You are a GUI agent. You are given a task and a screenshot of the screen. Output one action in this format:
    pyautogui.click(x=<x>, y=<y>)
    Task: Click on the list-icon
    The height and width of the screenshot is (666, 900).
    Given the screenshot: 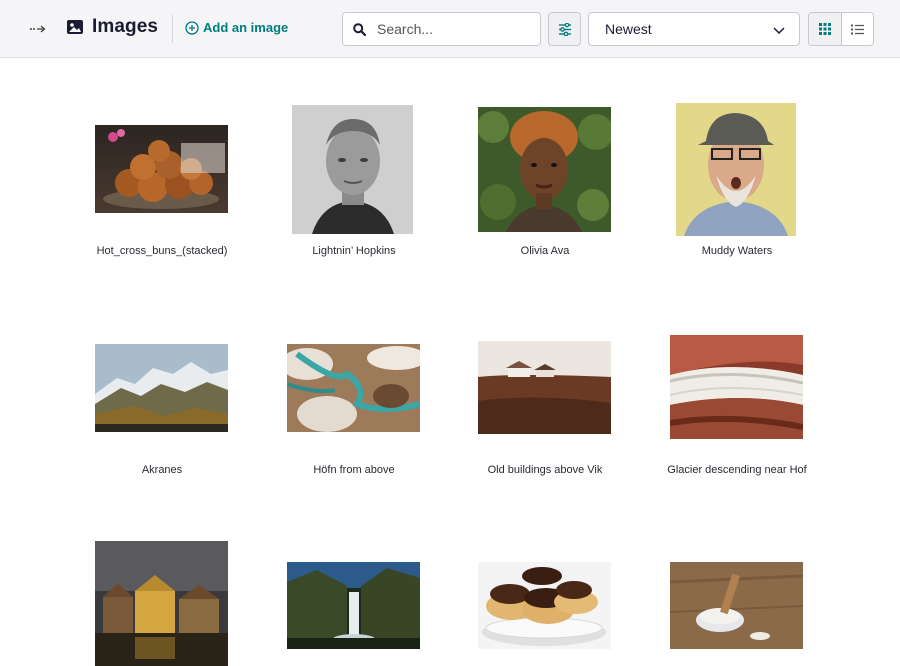 What is the action you would take?
    pyautogui.click(x=857, y=29)
    